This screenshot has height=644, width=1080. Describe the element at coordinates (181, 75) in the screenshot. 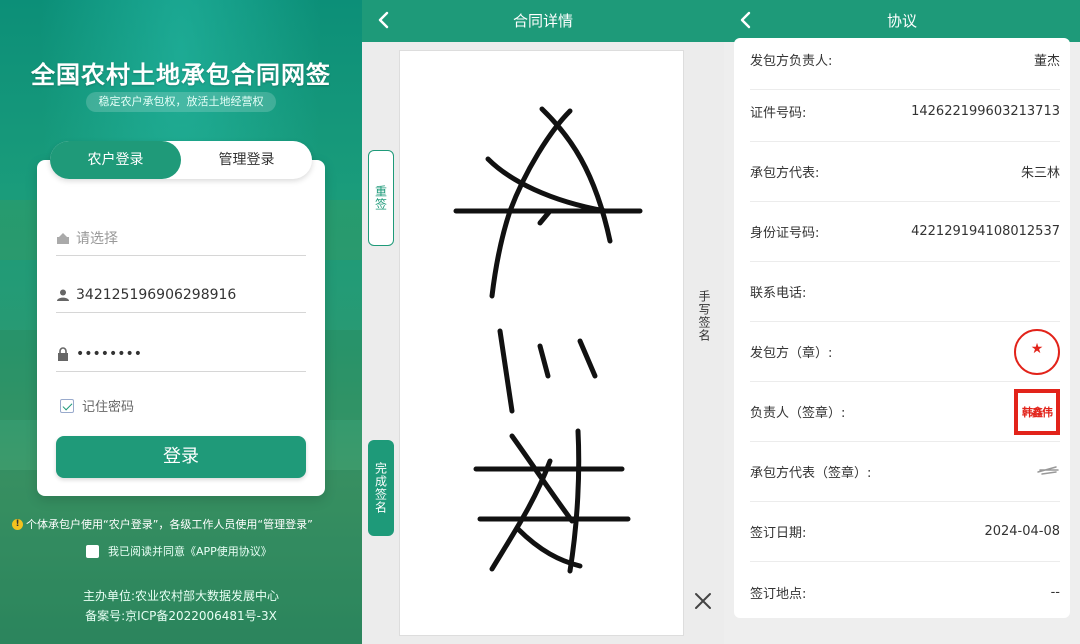

I see `app-title: 全国农村土地承包合同网签` at that location.